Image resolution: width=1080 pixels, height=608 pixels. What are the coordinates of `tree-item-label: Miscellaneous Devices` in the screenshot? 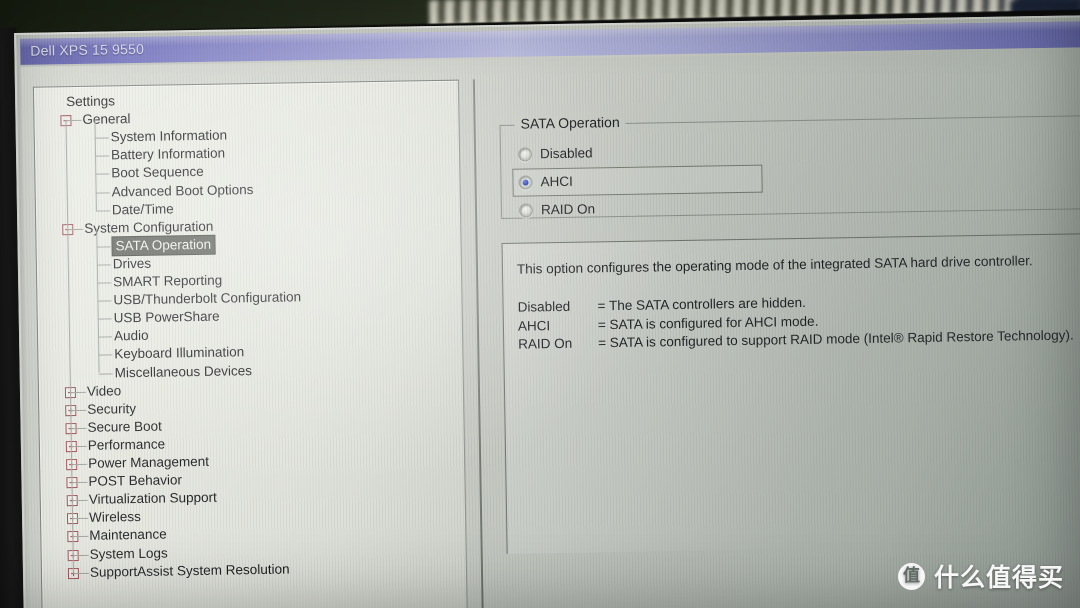 It's located at (183, 371).